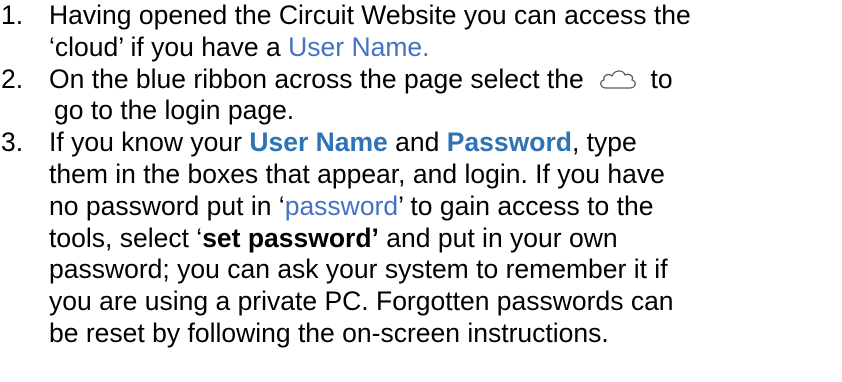  I want to click on step-text: go to the login page., so click(174, 110).